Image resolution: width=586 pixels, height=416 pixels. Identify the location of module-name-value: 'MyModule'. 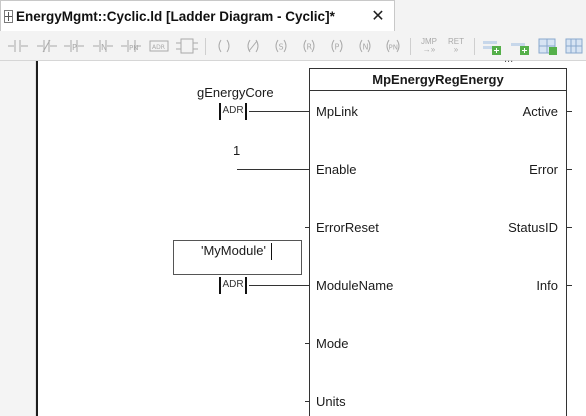
(233, 250).